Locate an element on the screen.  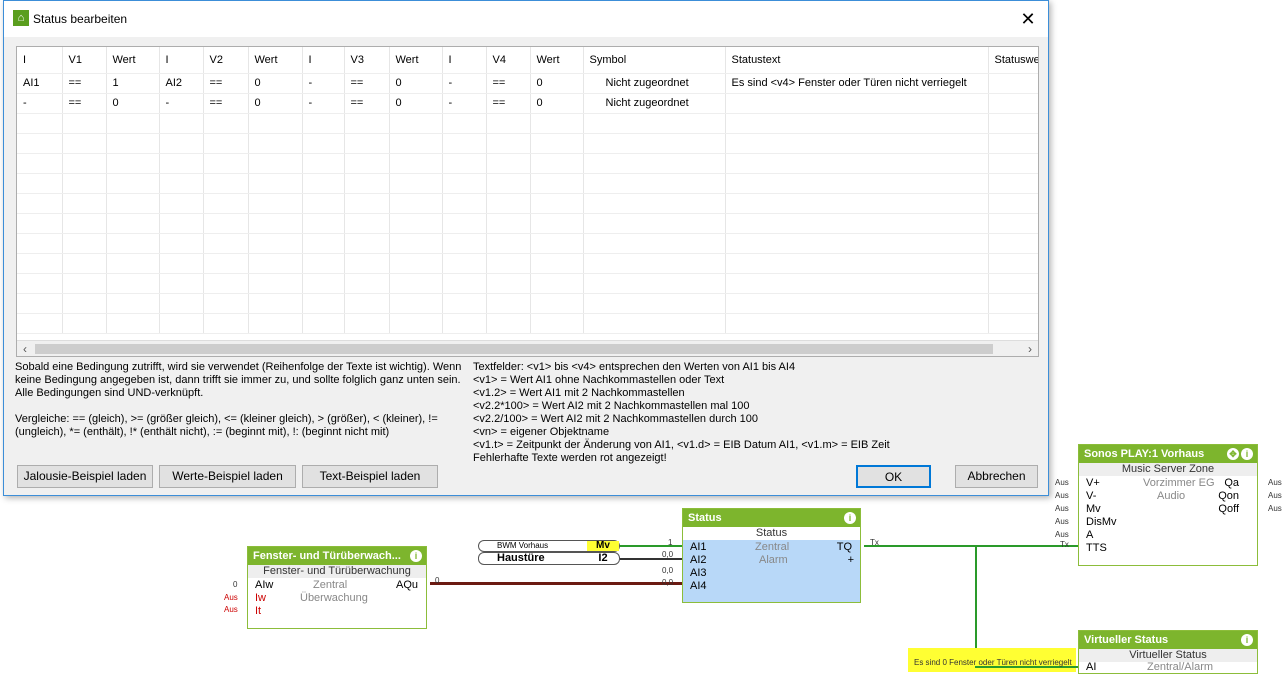
input-pin: AI is located at coordinates (1091, 667).